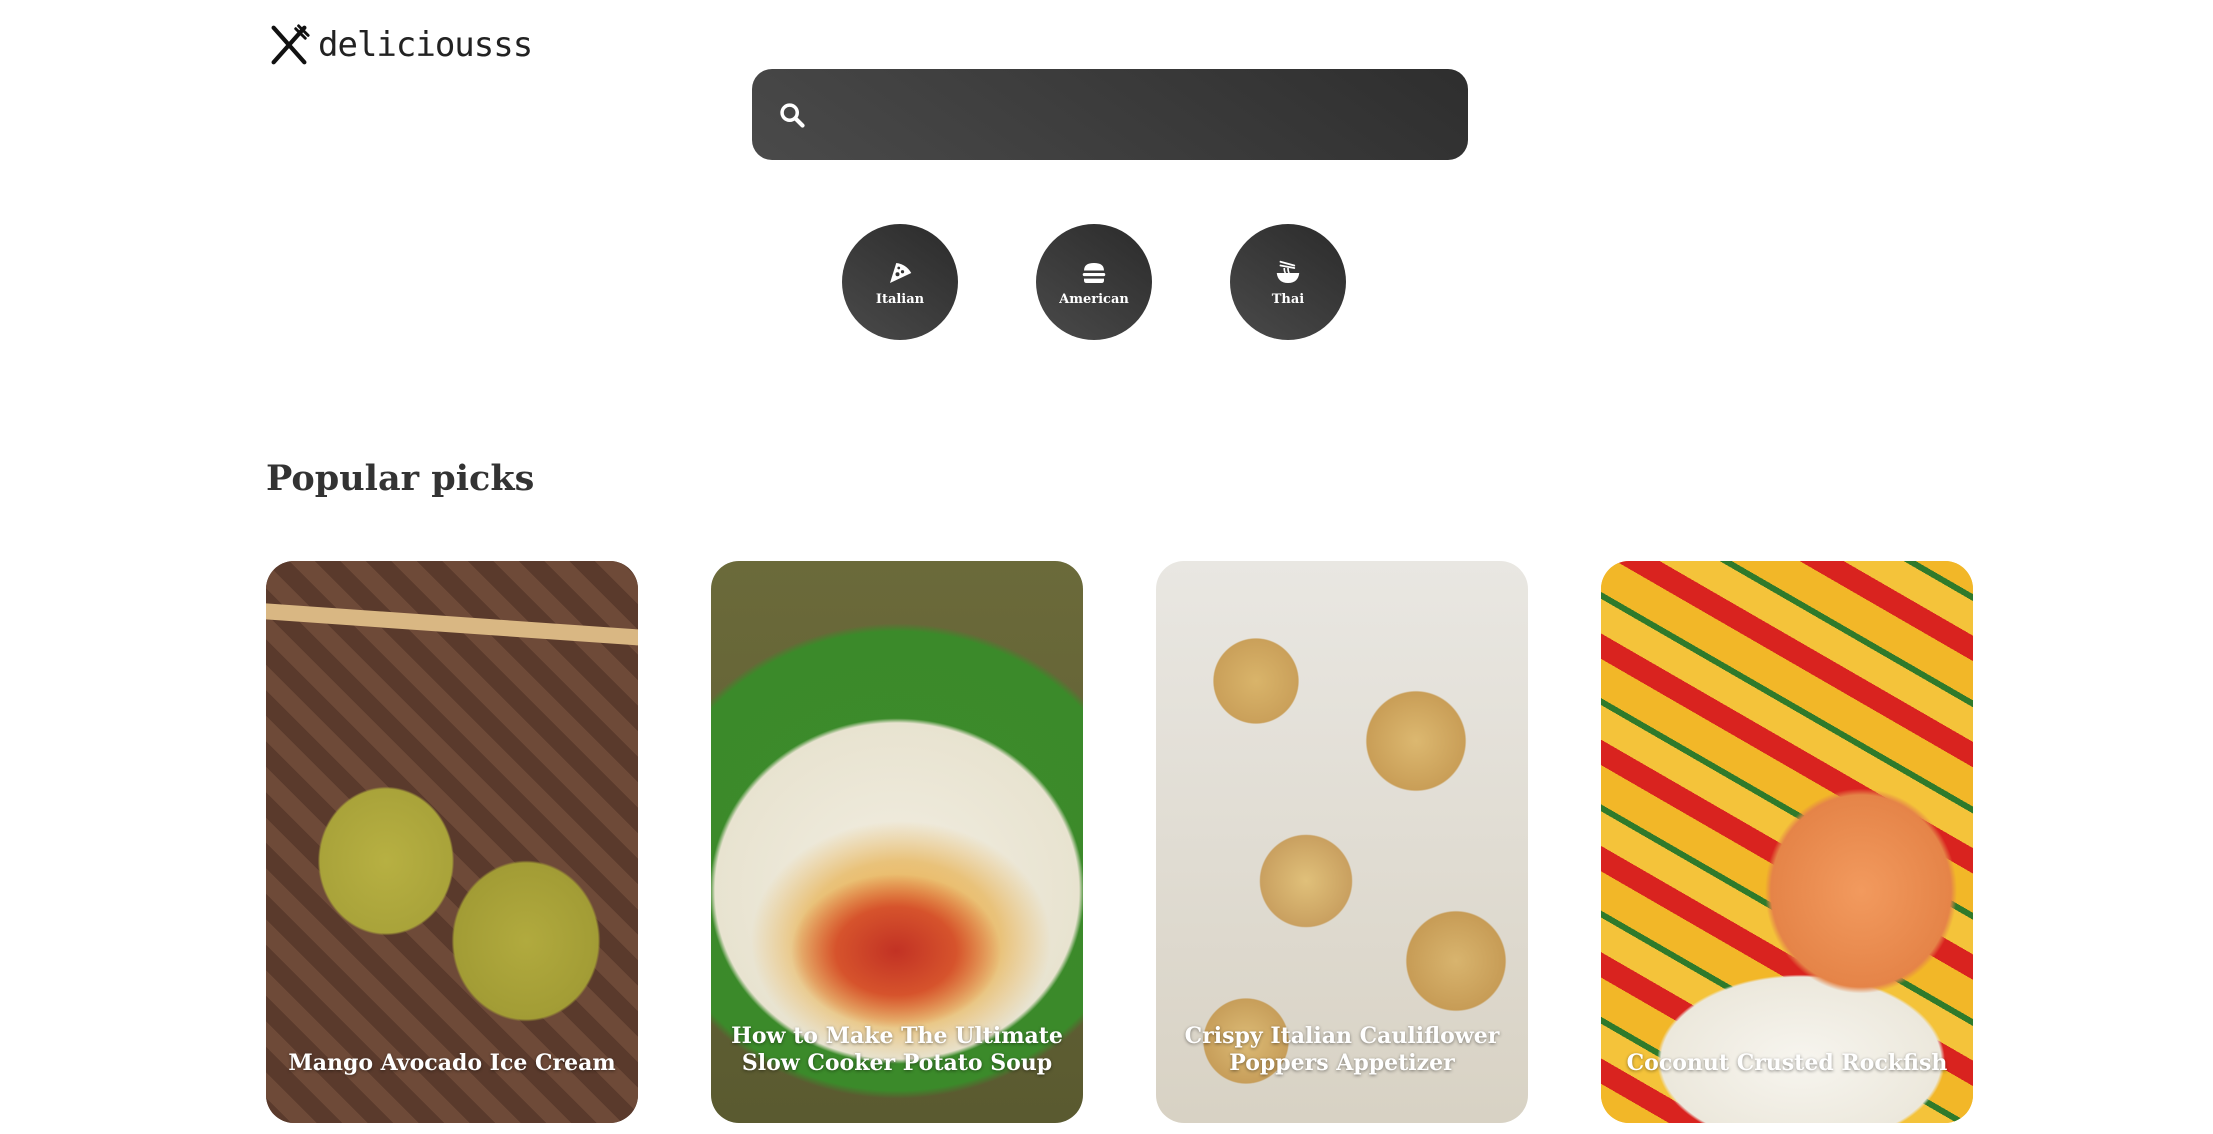 This screenshot has width=2213, height=1134. I want to click on cuisine-label: Italian, so click(900, 299).